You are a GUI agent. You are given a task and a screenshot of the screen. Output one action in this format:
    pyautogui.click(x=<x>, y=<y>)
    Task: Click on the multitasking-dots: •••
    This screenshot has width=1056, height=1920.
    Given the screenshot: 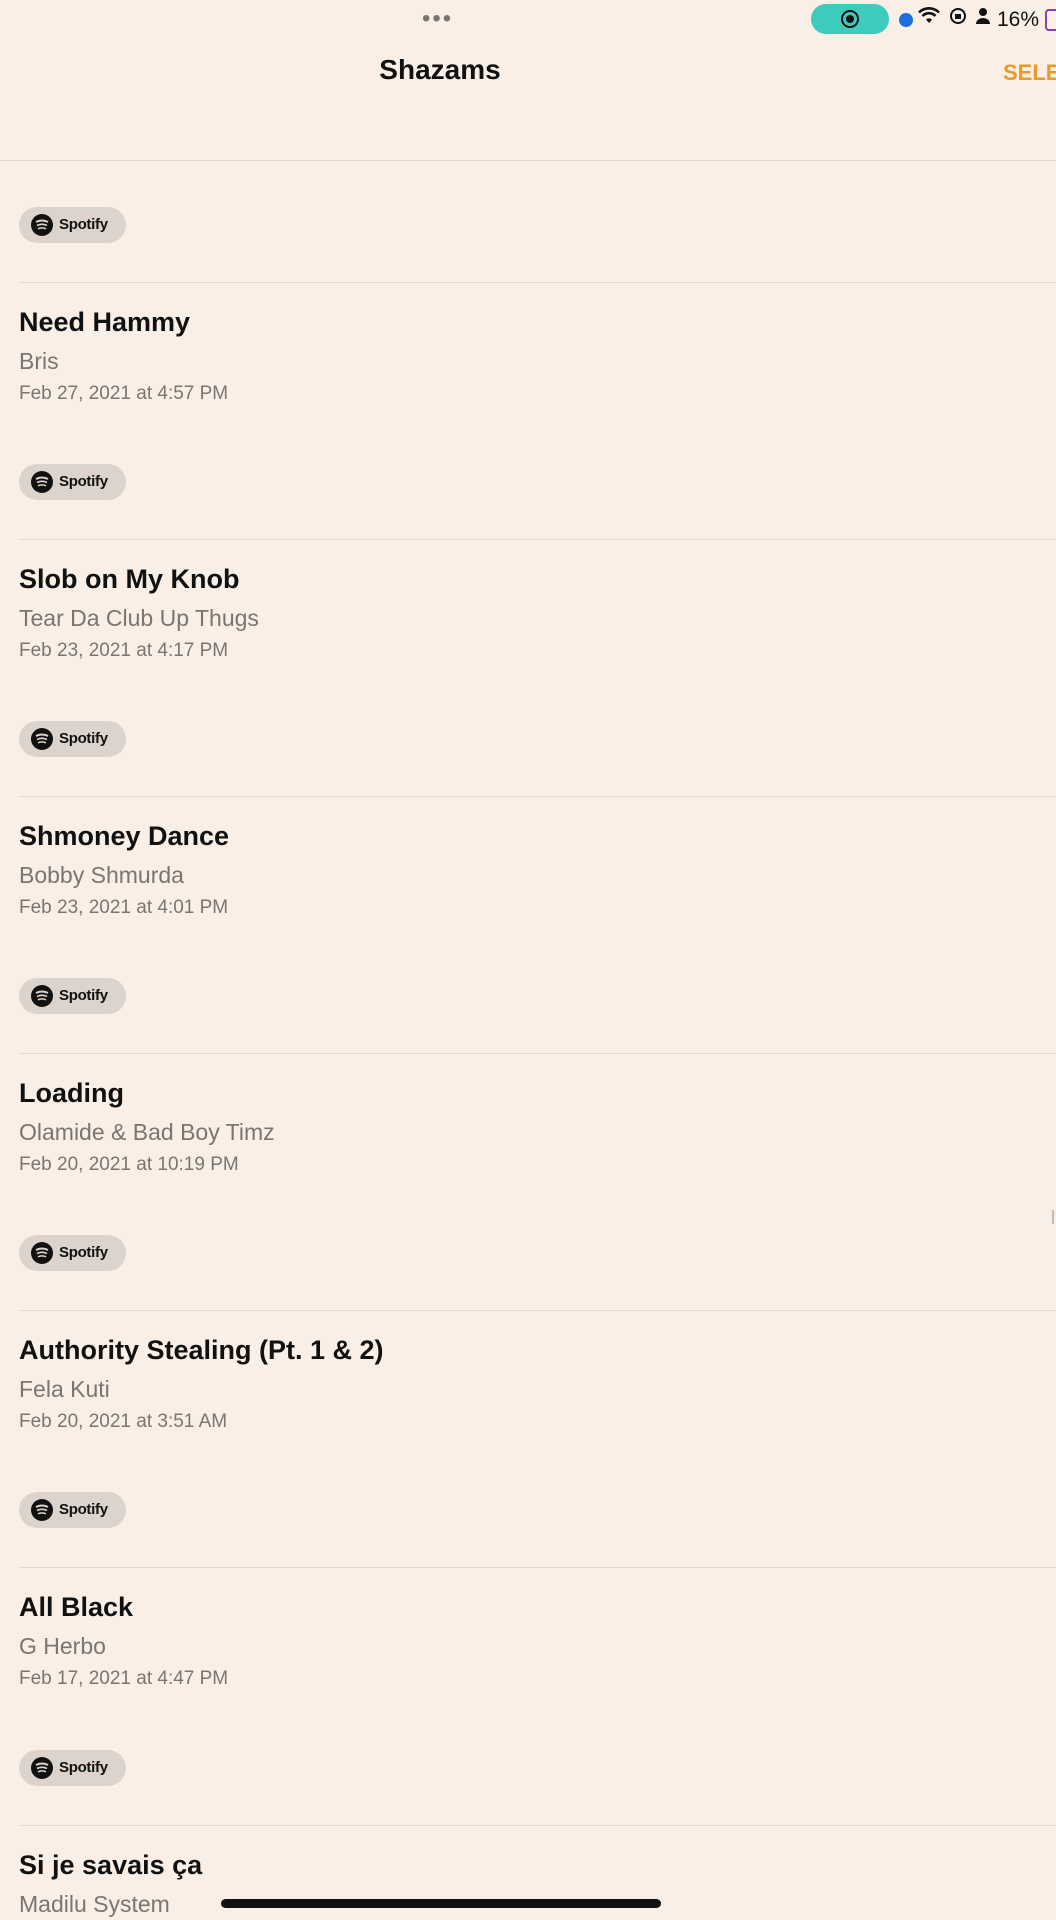 What is the action you would take?
    pyautogui.click(x=437, y=19)
    